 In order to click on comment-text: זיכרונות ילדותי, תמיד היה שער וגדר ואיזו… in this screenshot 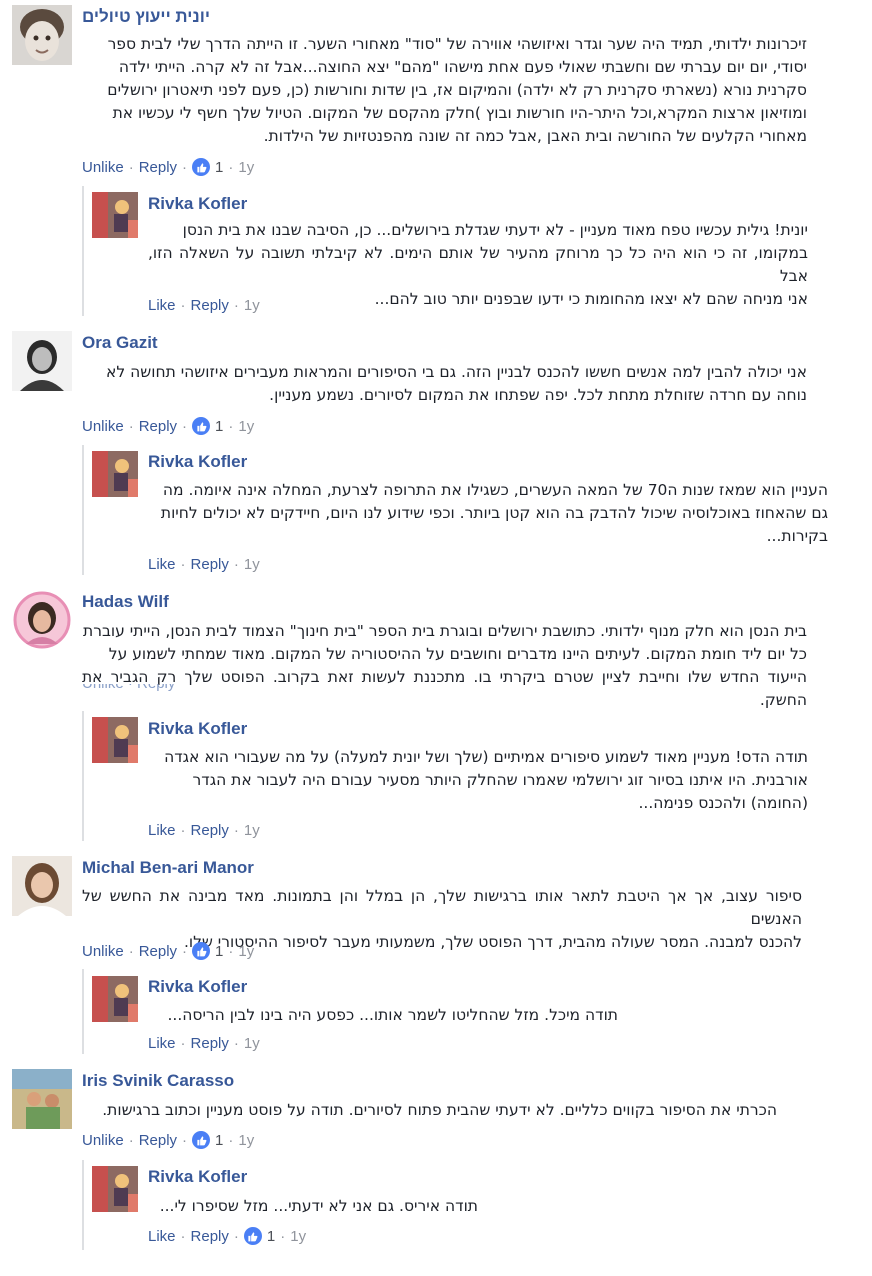, I will do `click(457, 90)`.